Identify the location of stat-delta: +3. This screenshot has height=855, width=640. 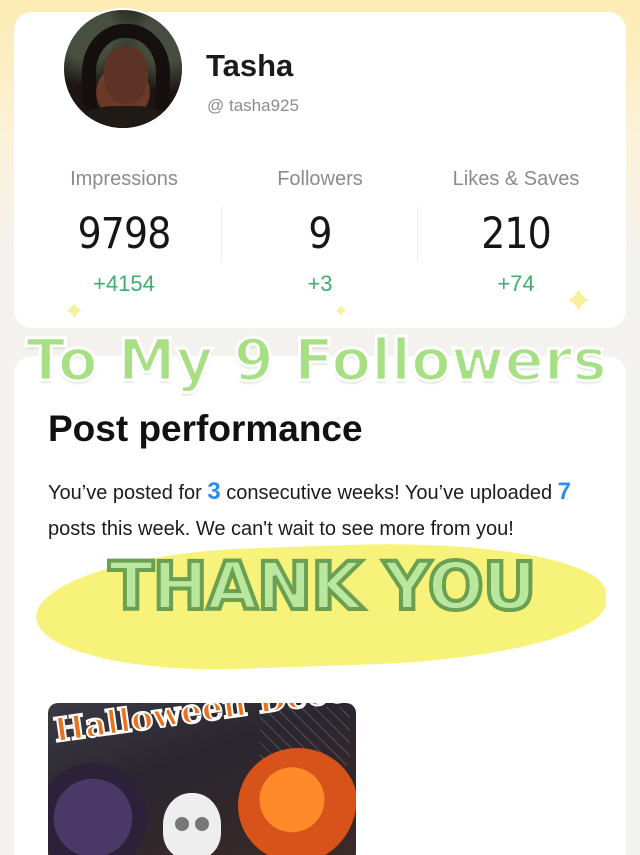
(320, 283).